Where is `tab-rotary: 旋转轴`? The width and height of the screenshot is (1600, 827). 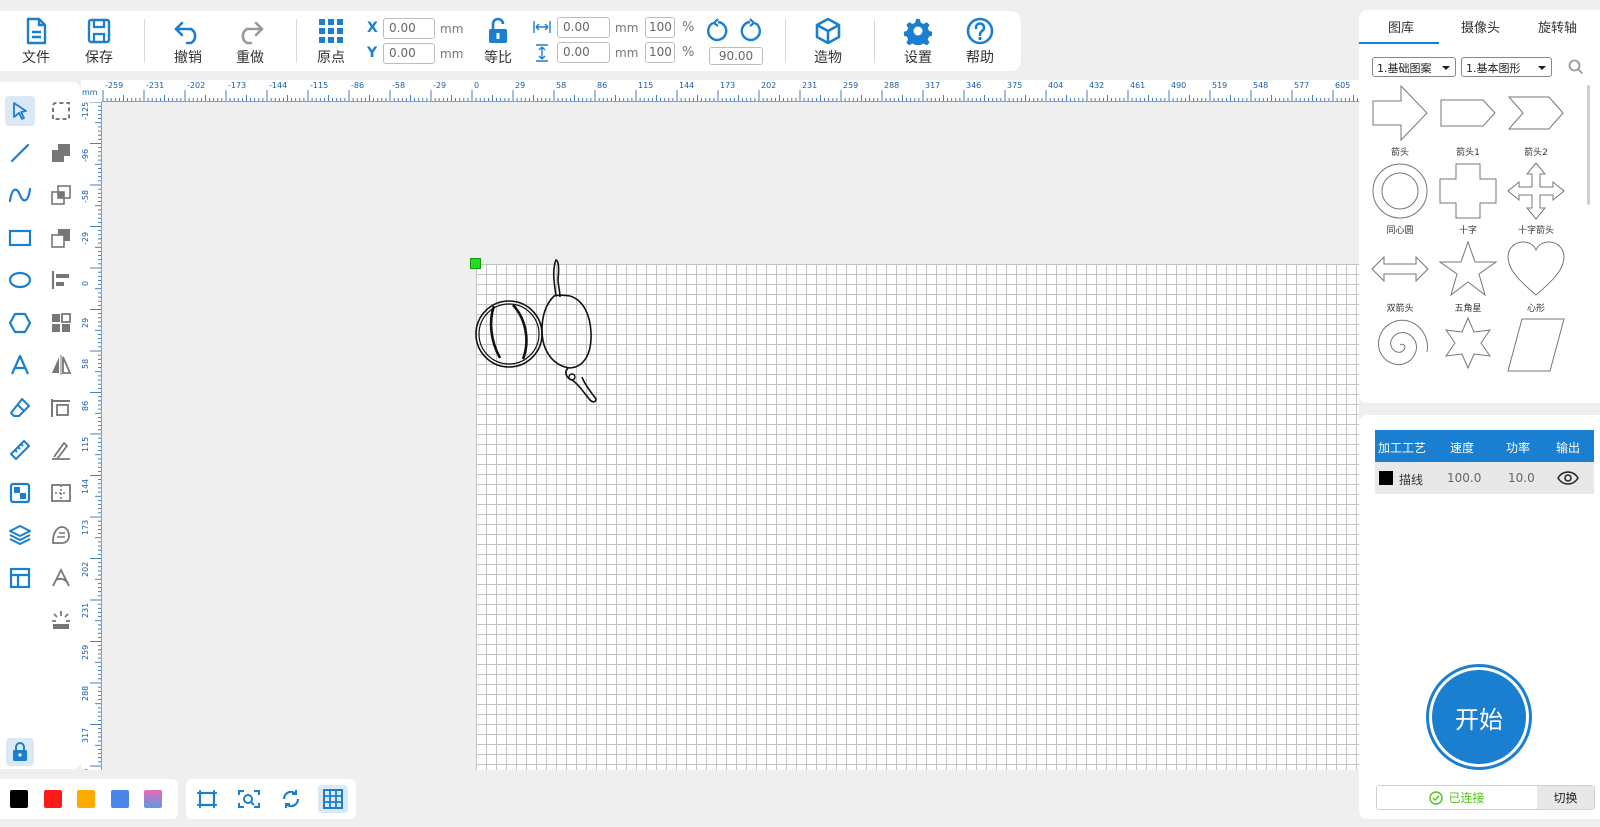
tab-rotary: 旋转轴 is located at coordinates (1557, 26).